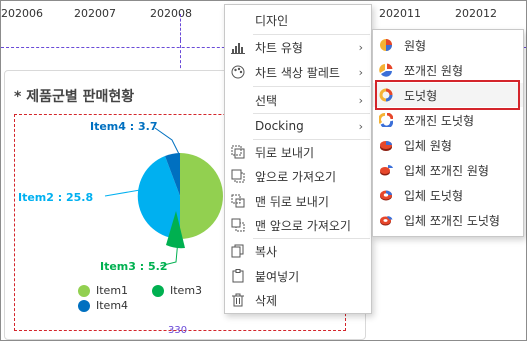 The width and height of the screenshot is (527, 341). I want to click on pie-3d-icon, so click(386, 146).